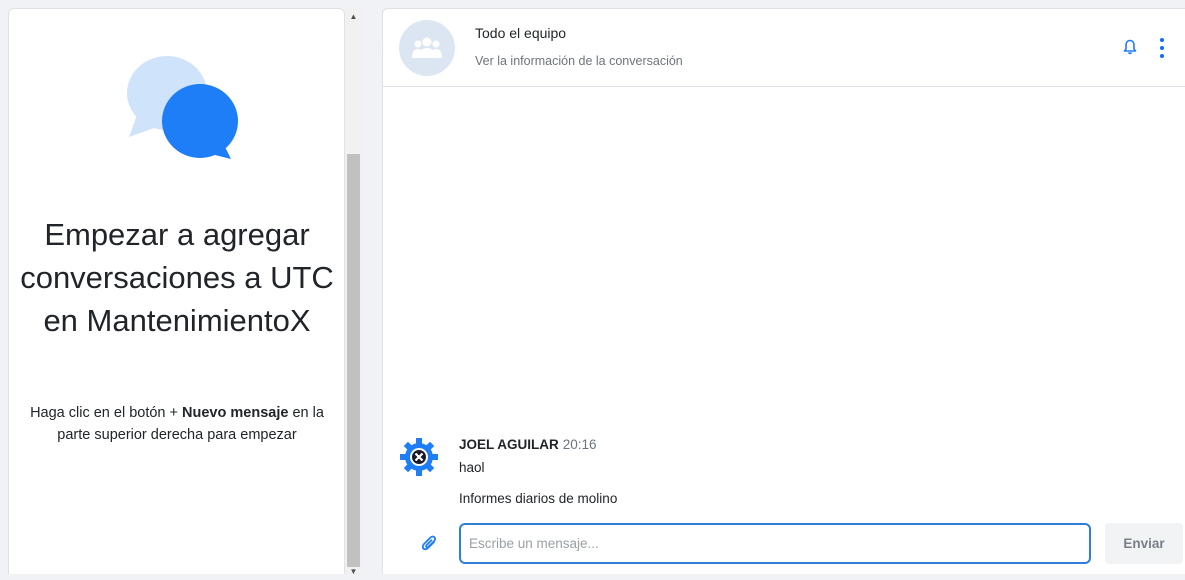  What do you see at coordinates (1130, 47) in the screenshot?
I see `bell-icon` at bounding box center [1130, 47].